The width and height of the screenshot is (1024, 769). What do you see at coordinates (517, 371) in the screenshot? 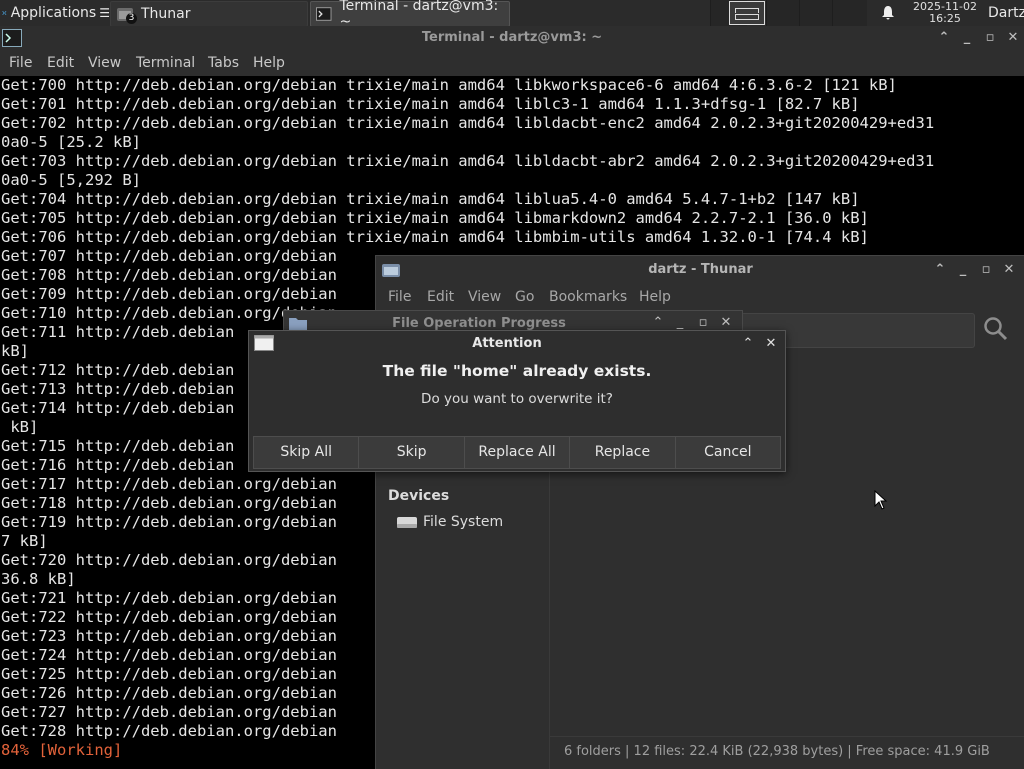
I see `dialog-heading: The file "home" already exists.` at bounding box center [517, 371].